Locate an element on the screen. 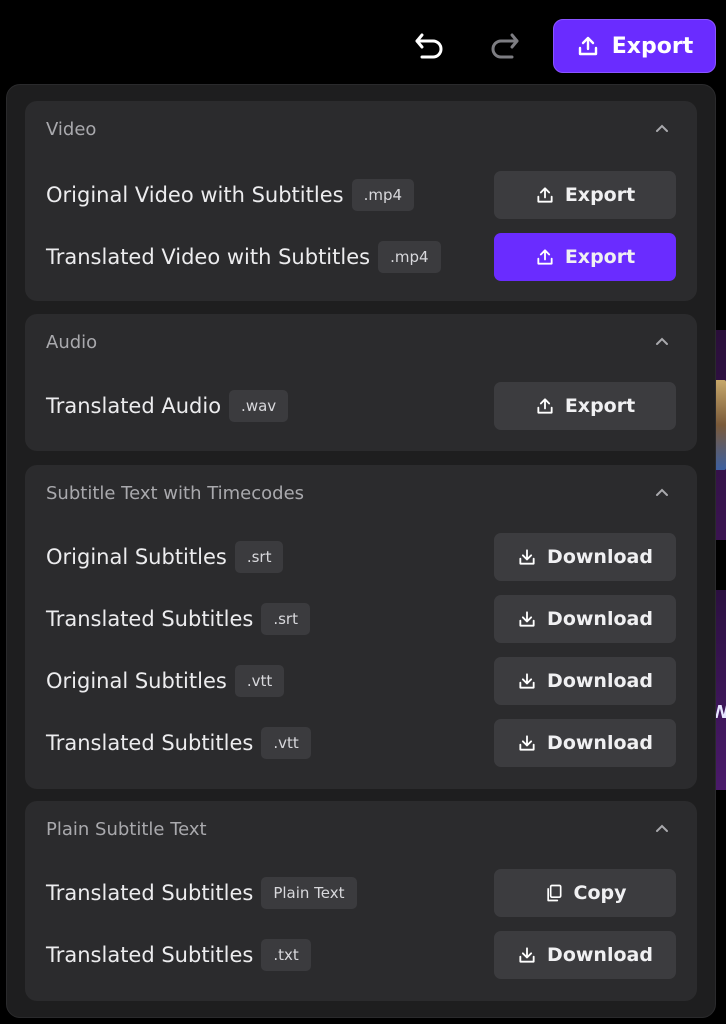 The height and width of the screenshot is (1024, 726). export-menu-label: Export is located at coordinates (652, 46).